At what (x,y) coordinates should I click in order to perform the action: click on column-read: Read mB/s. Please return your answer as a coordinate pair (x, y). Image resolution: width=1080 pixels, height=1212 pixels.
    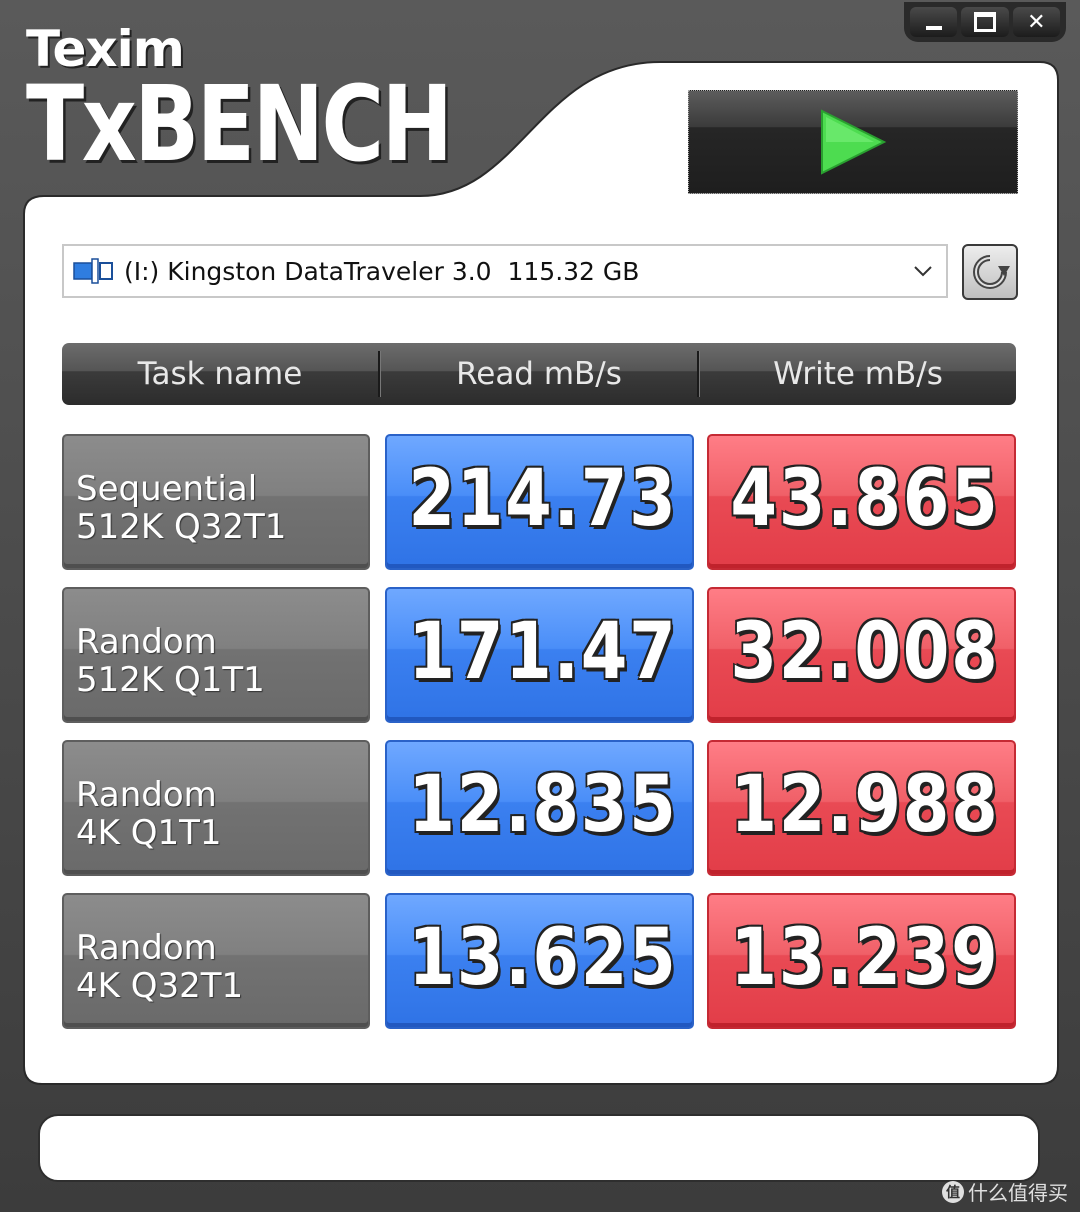
    Looking at the image, I should click on (539, 374).